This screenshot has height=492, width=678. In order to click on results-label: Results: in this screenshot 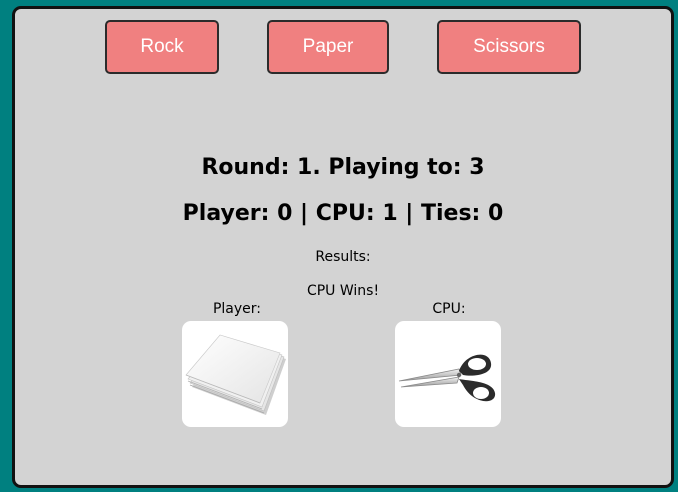, I will do `click(343, 257)`.